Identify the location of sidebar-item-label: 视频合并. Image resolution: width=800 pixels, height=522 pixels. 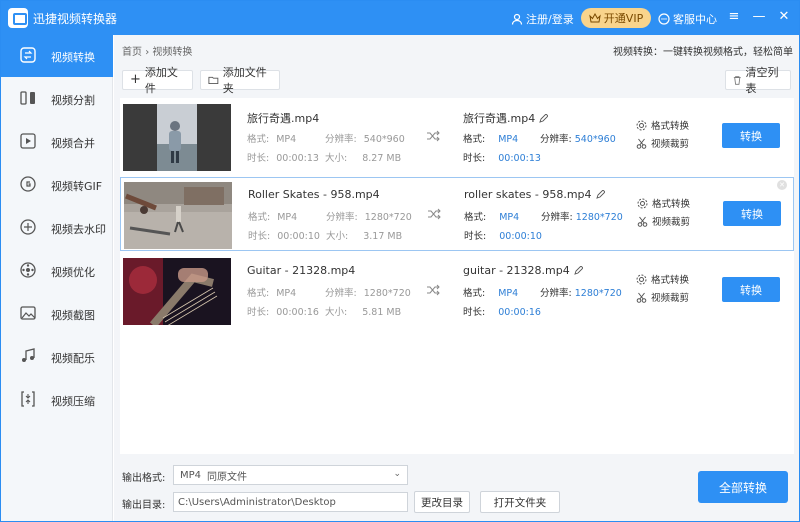
(73, 143).